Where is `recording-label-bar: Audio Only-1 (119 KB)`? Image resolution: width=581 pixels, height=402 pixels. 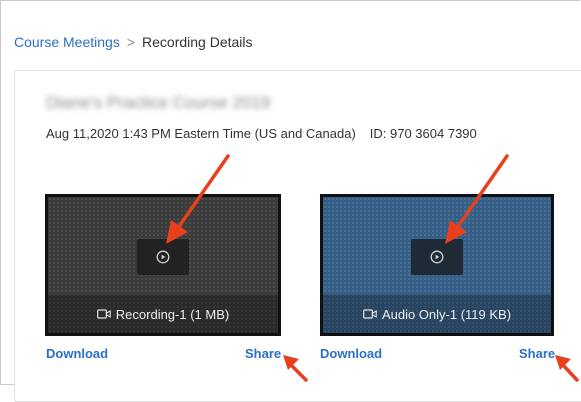
recording-label-bar: Audio Only-1 (119 KB) is located at coordinates (437, 313).